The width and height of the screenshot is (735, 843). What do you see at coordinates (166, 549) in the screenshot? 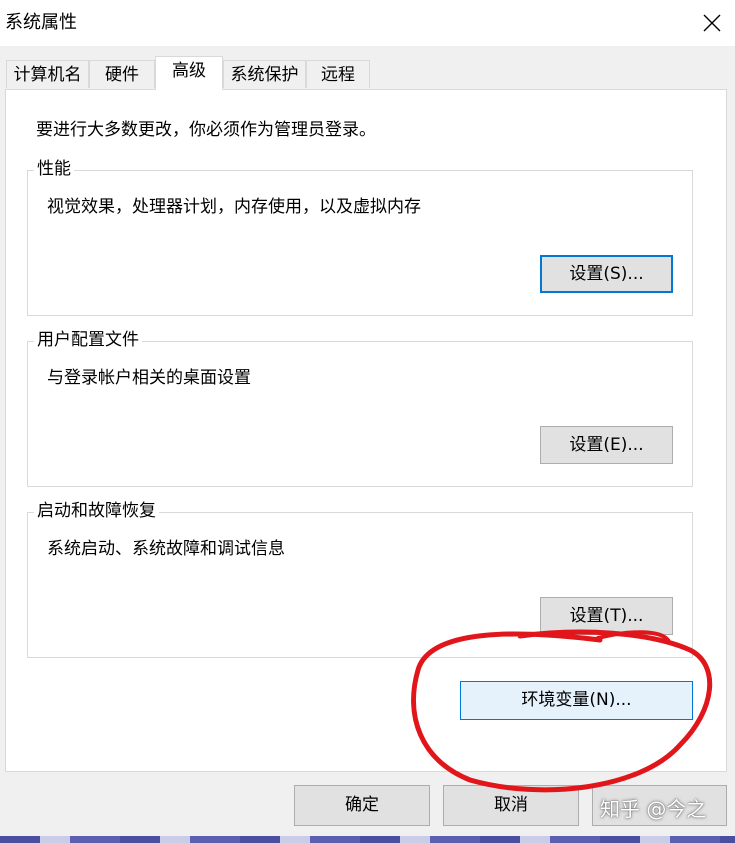
I see `startup-recovery-description: 系统启动、系统故障和调试信息` at bounding box center [166, 549].